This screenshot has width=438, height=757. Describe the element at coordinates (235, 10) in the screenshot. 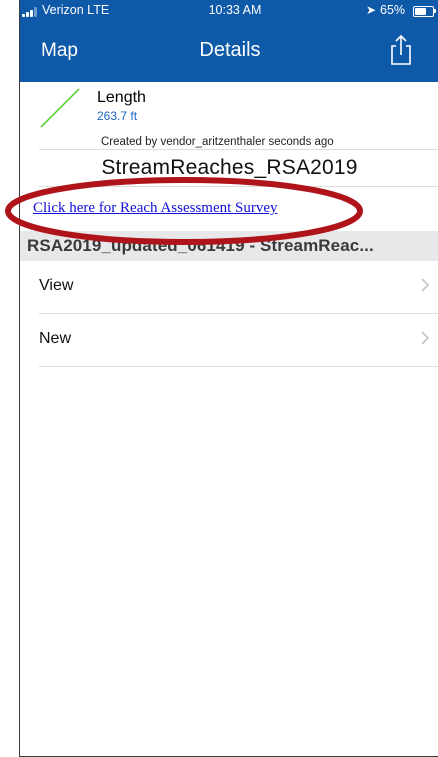

I see `status-time: 10:33 AM` at that location.